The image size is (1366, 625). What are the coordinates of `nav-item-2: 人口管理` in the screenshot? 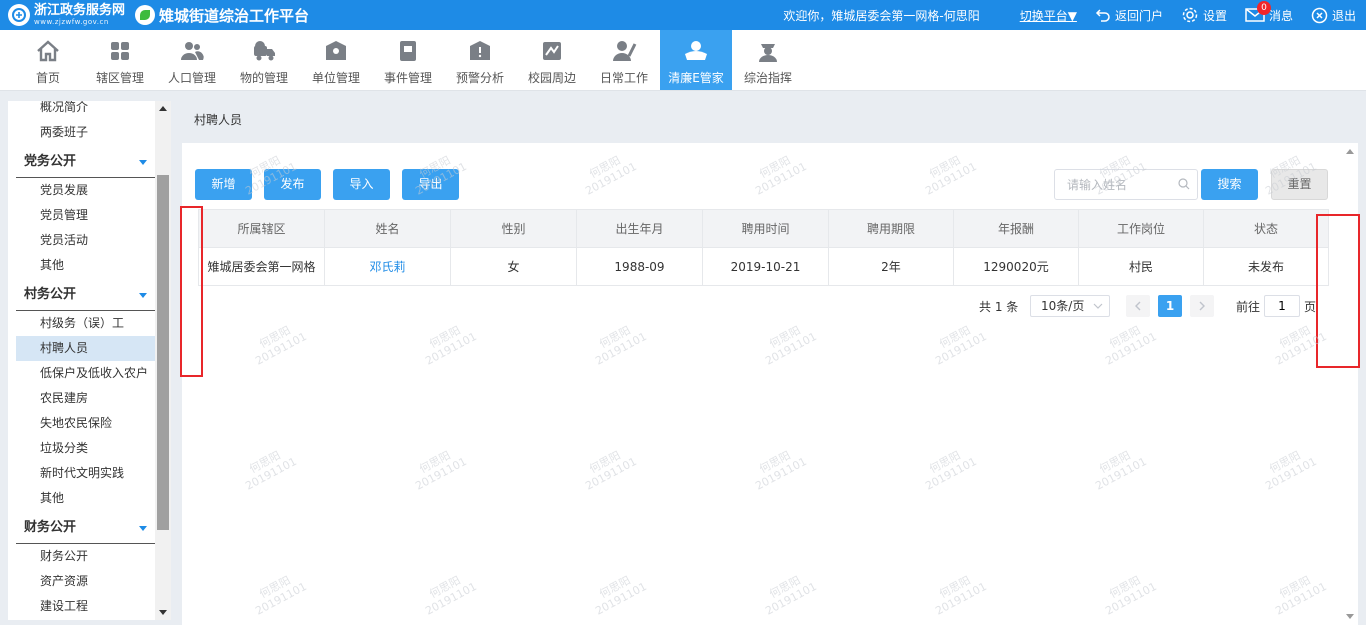 It's located at (192, 60).